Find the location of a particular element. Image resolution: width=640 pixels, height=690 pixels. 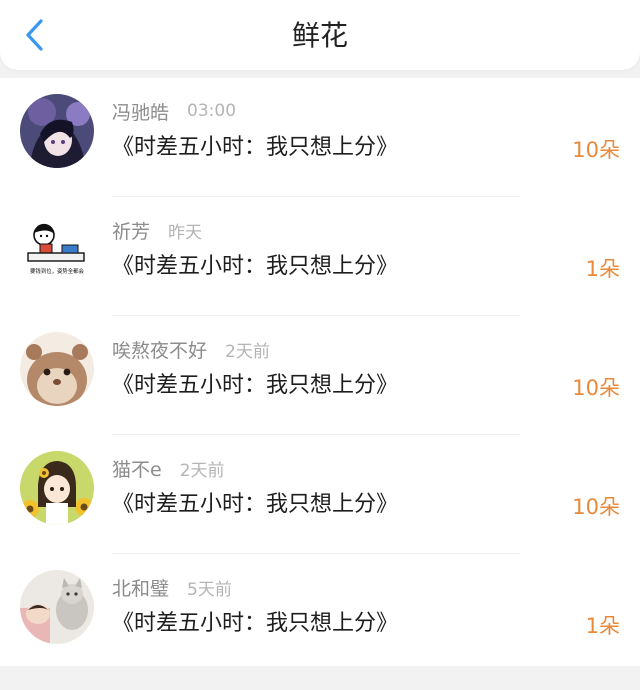

item-meta: 猫不e 2天前 is located at coordinates (168, 468).